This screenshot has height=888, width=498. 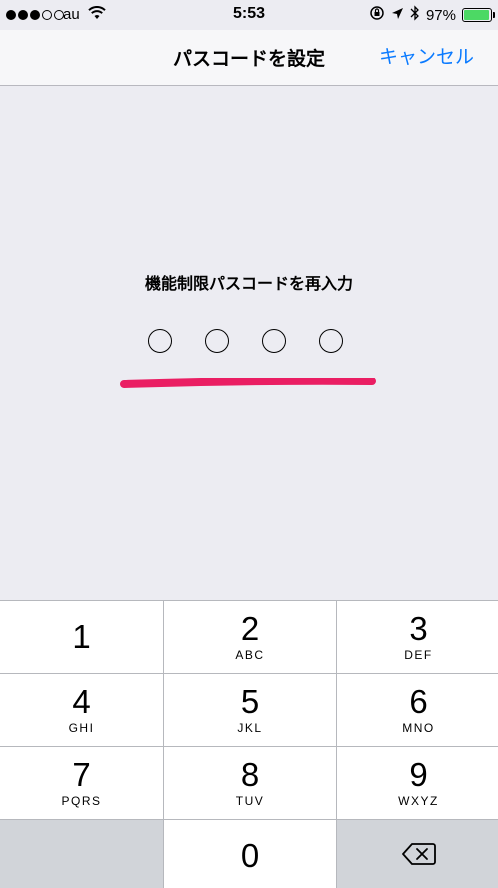 I want to click on battery-percent: 97%, so click(x=440, y=15).